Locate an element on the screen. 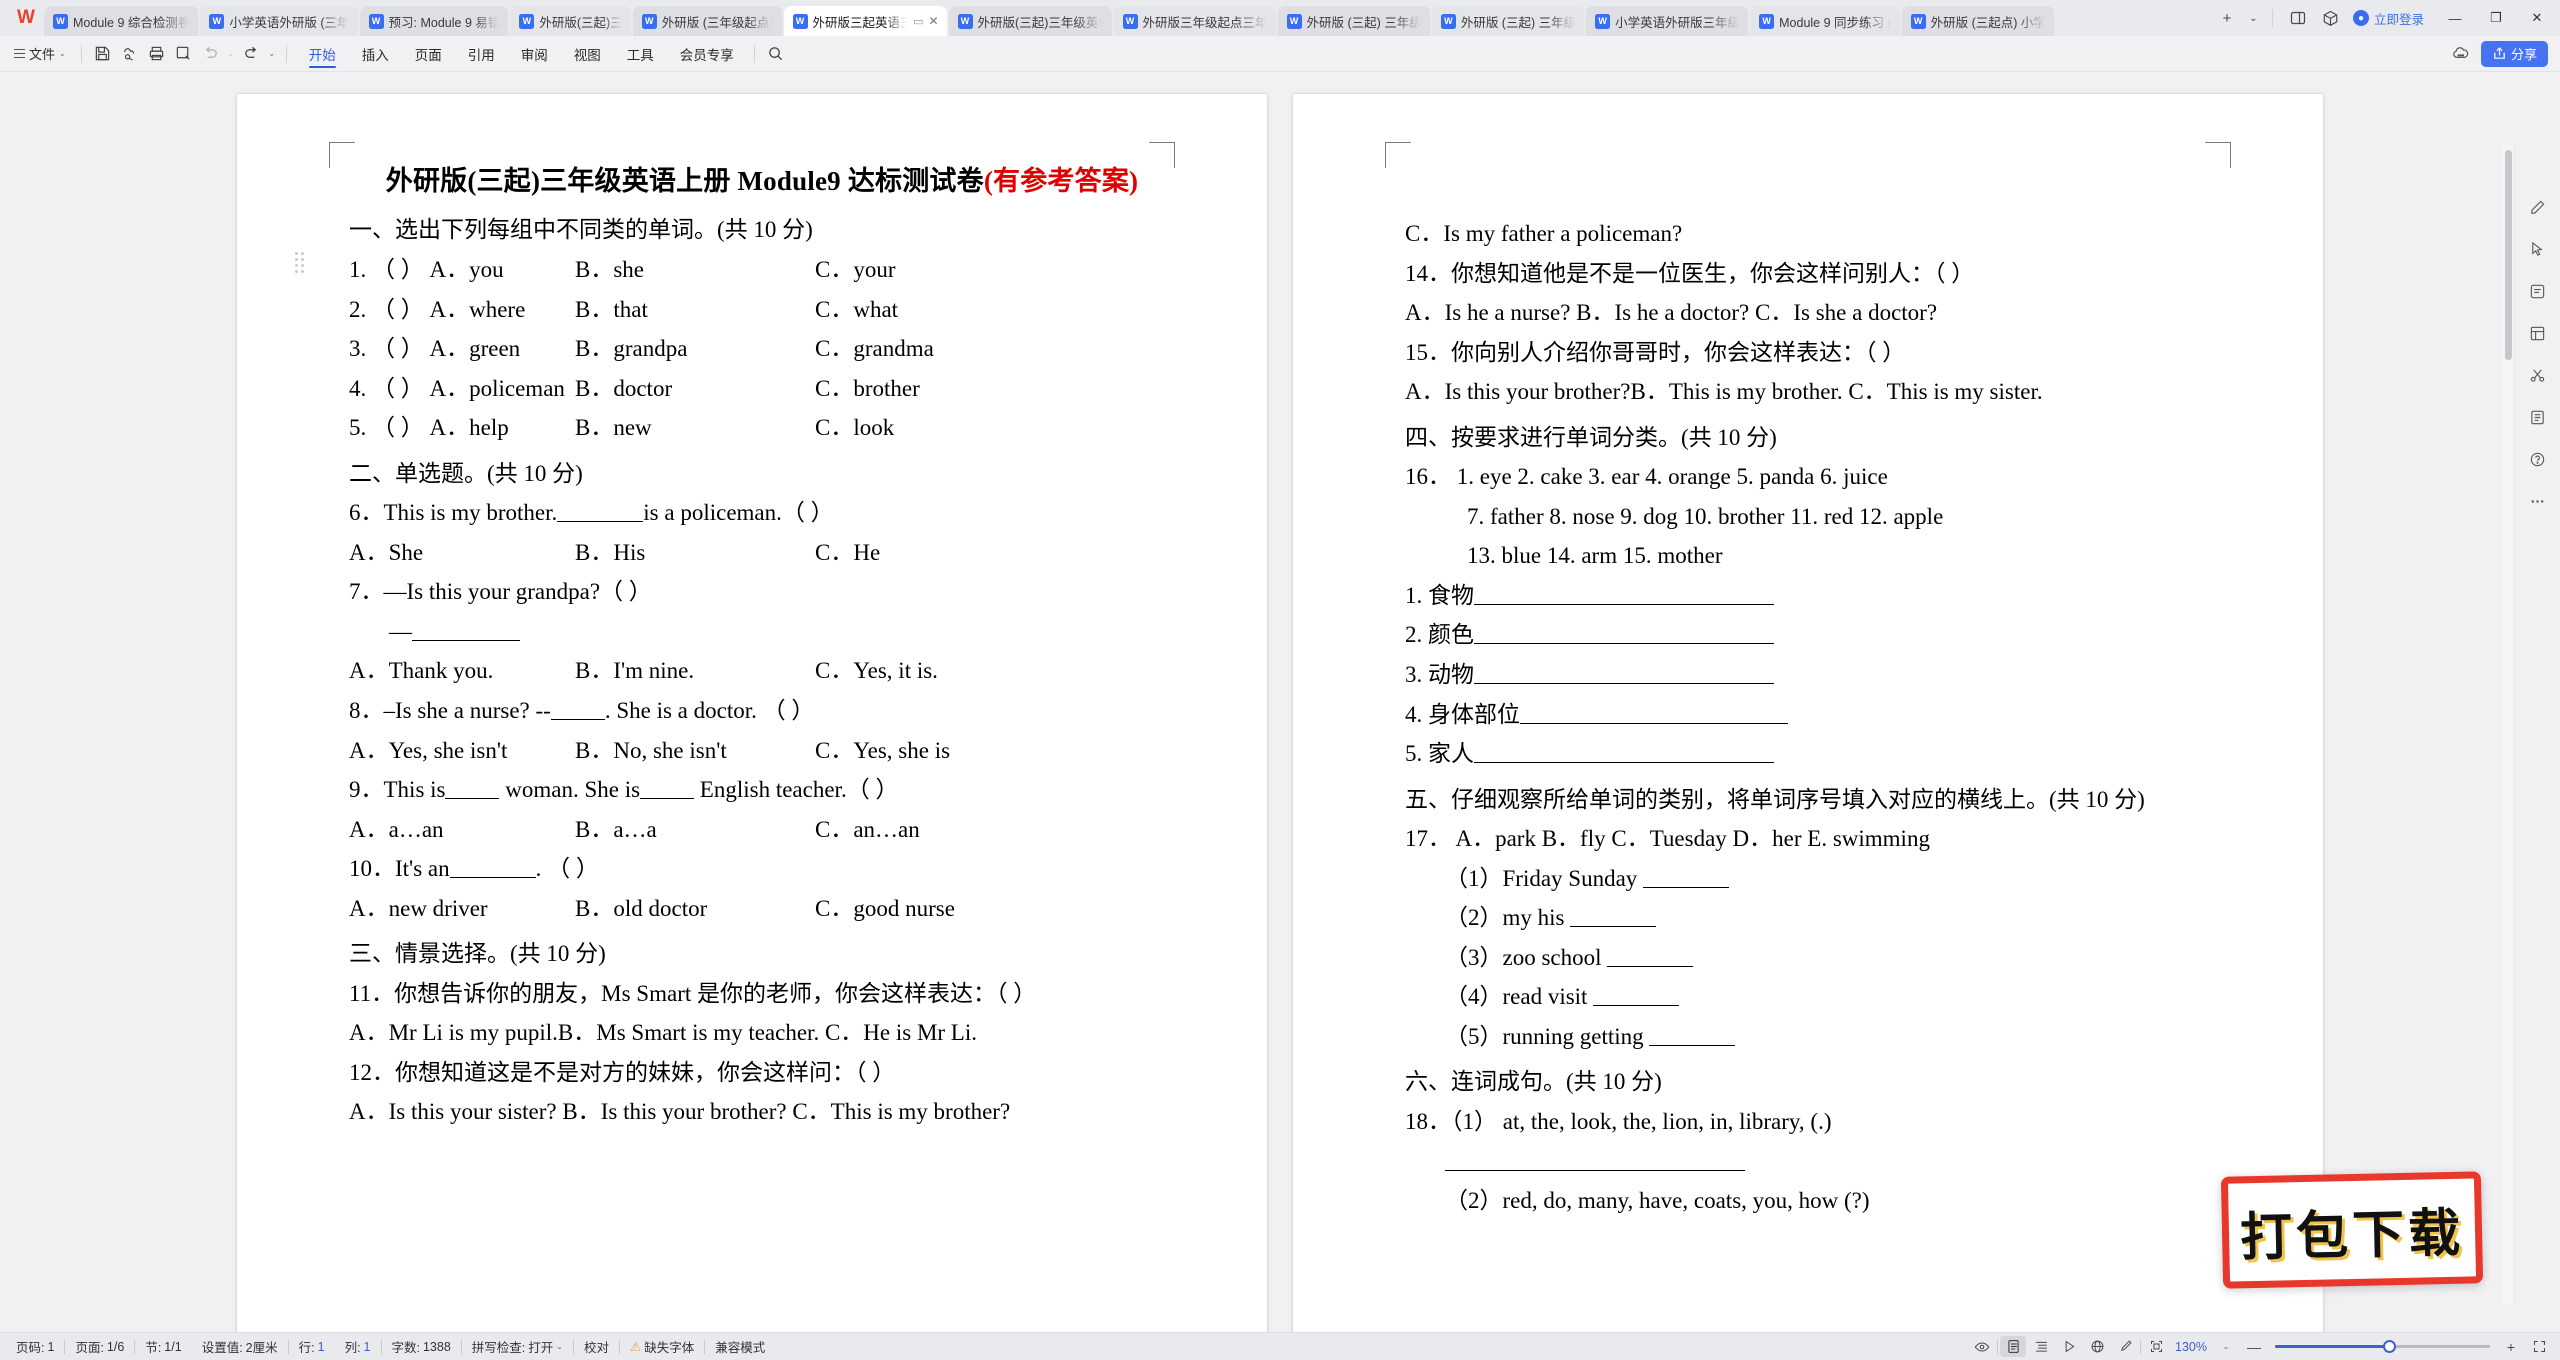  ribbon-tab-审阅: 审阅 is located at coordinates (534, 54).